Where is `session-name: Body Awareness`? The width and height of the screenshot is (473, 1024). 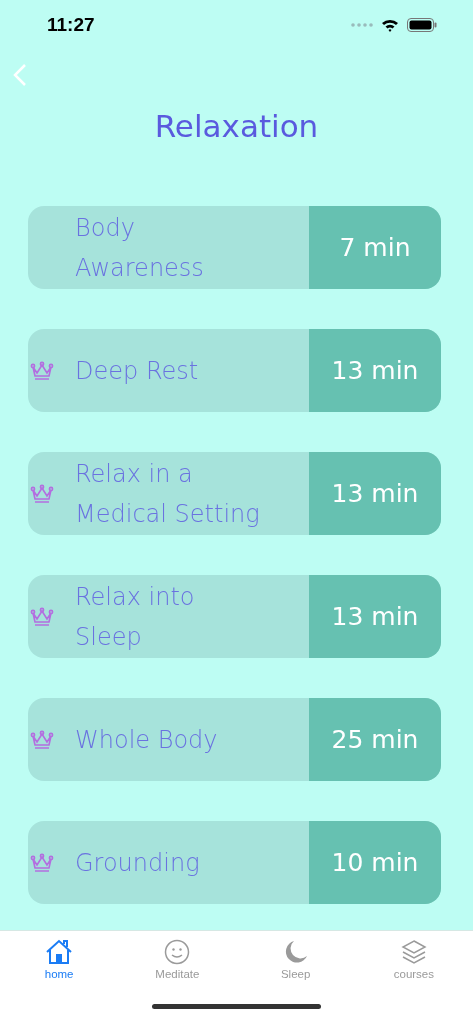 session-name: Body Awareness is located at coordinates (139, 248).